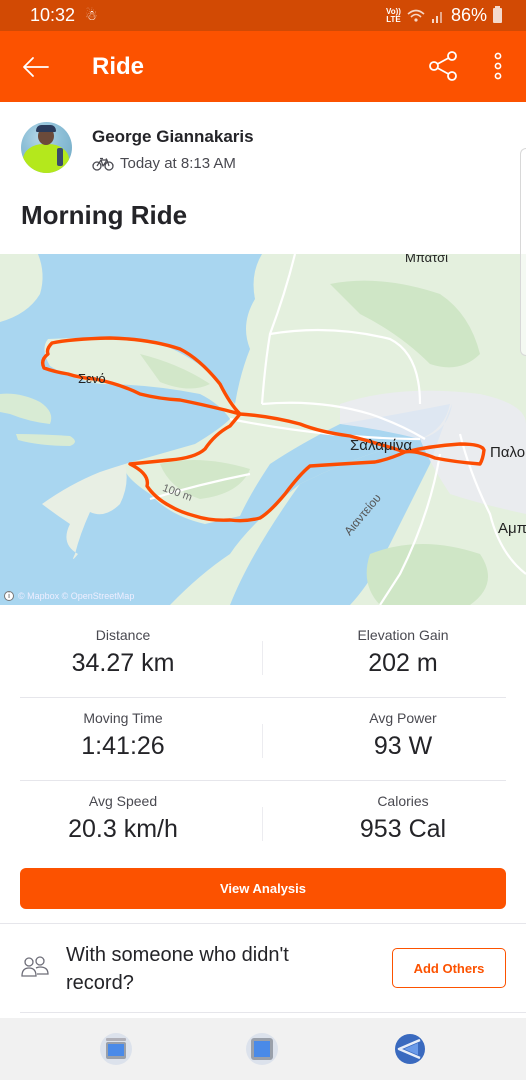 The image size is (526, 1080). Describe the element at coordinates (123, 729) in the screenshot. I see `stat-moving-time: Moving Time 1:41:26` at that location.